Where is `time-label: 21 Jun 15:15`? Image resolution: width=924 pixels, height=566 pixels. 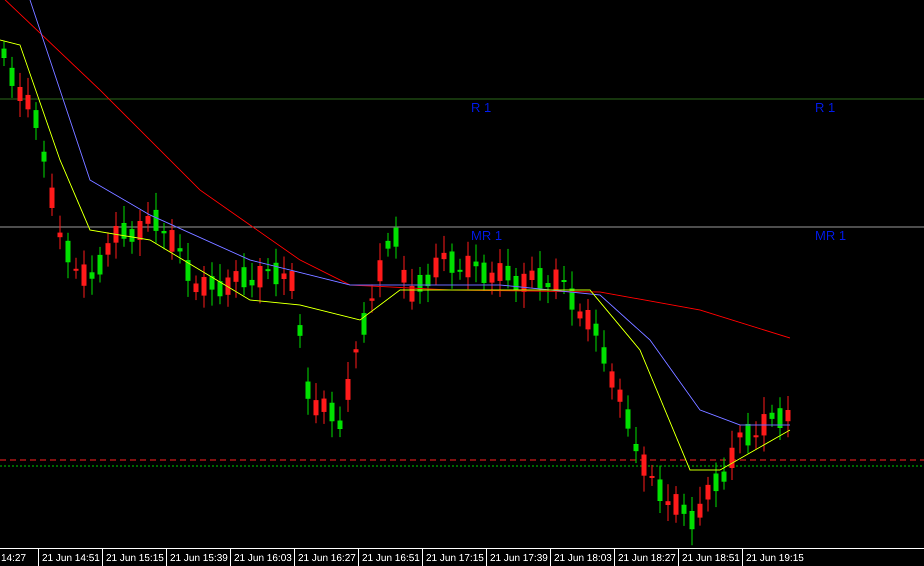 time-label: 21 Jun 15:15 is located at coordinates (134, 557).